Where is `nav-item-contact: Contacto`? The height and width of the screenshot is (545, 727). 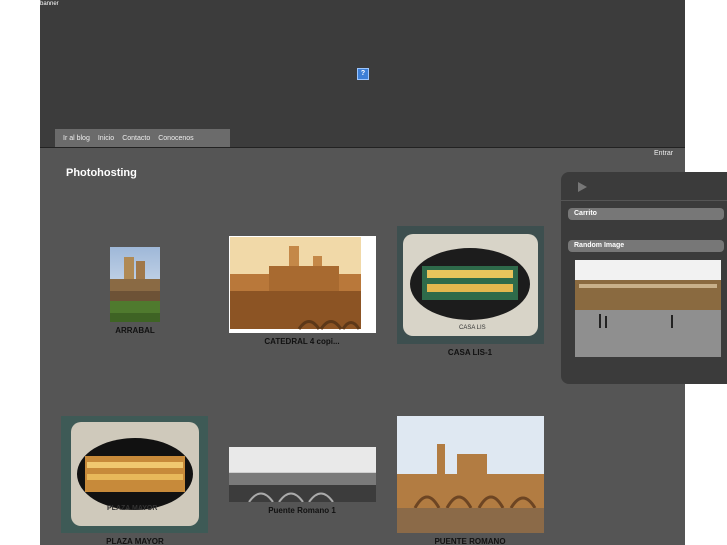
nav-item-contact: Contacto is located at coordinates (132, 138).